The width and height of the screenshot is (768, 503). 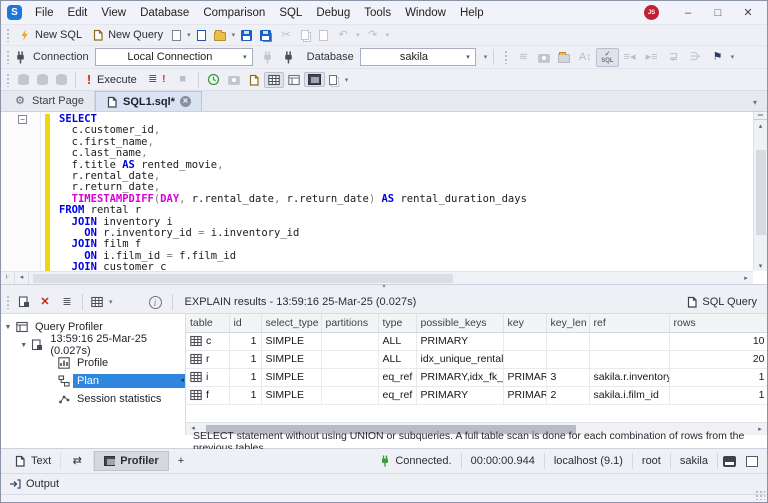 What do you see at coordinates (189, 35) in the screenshot?
I see `new-document-caret: ▾` at bounding box center [189, 35].